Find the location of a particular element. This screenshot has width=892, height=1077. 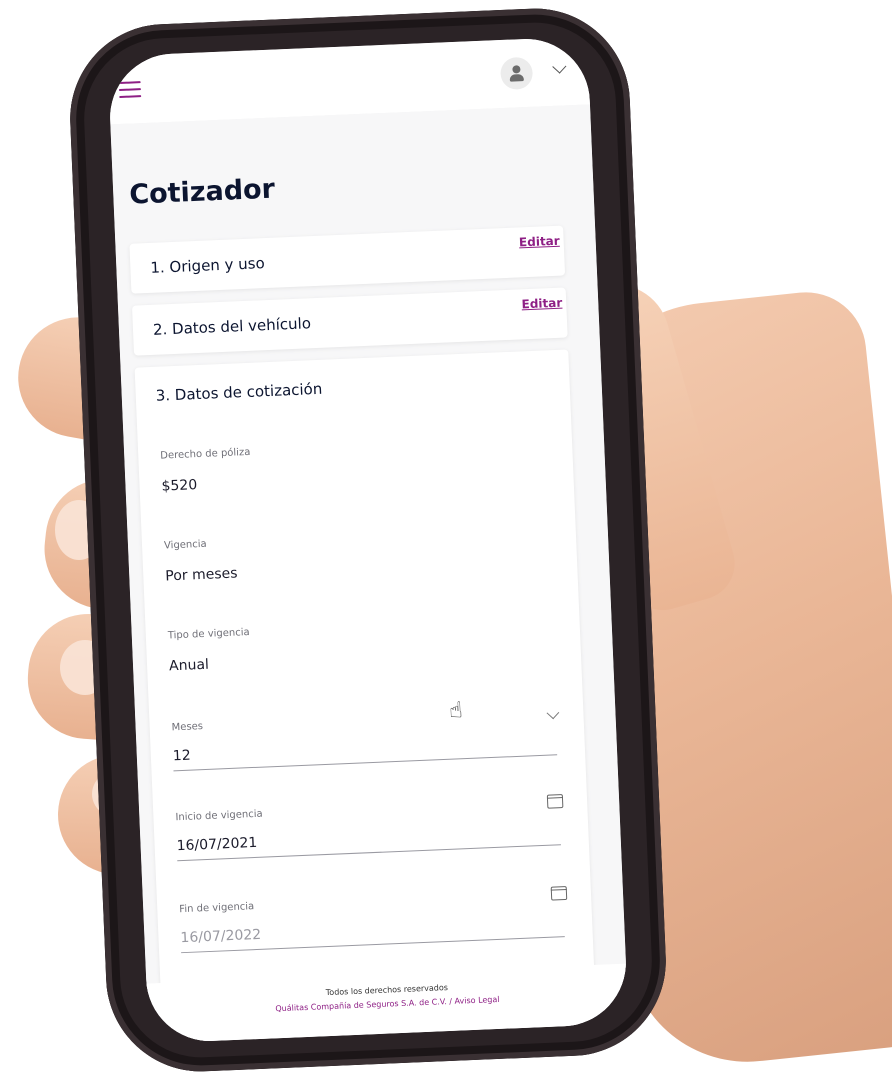

meses-select: 12 is located at coordinates (182, 756).